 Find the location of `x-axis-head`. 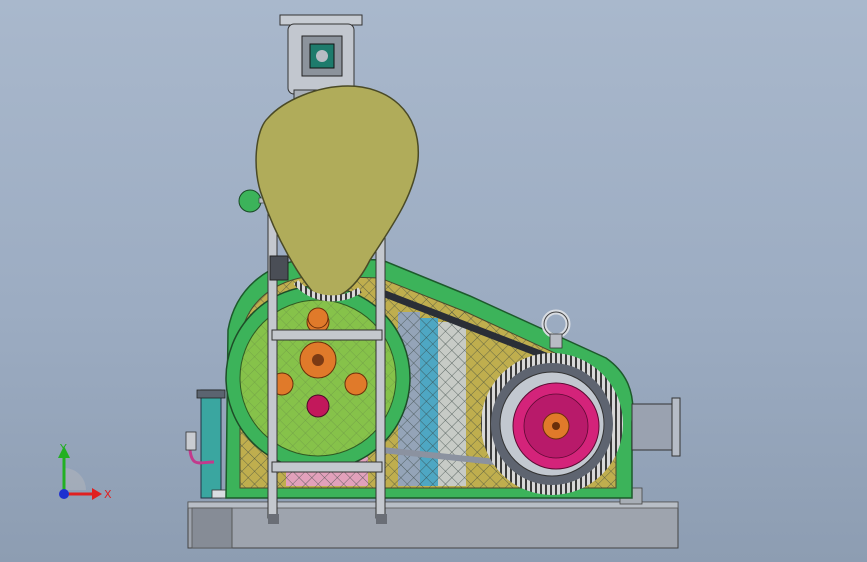

x-axis-head is located at coordinates (97, 494).